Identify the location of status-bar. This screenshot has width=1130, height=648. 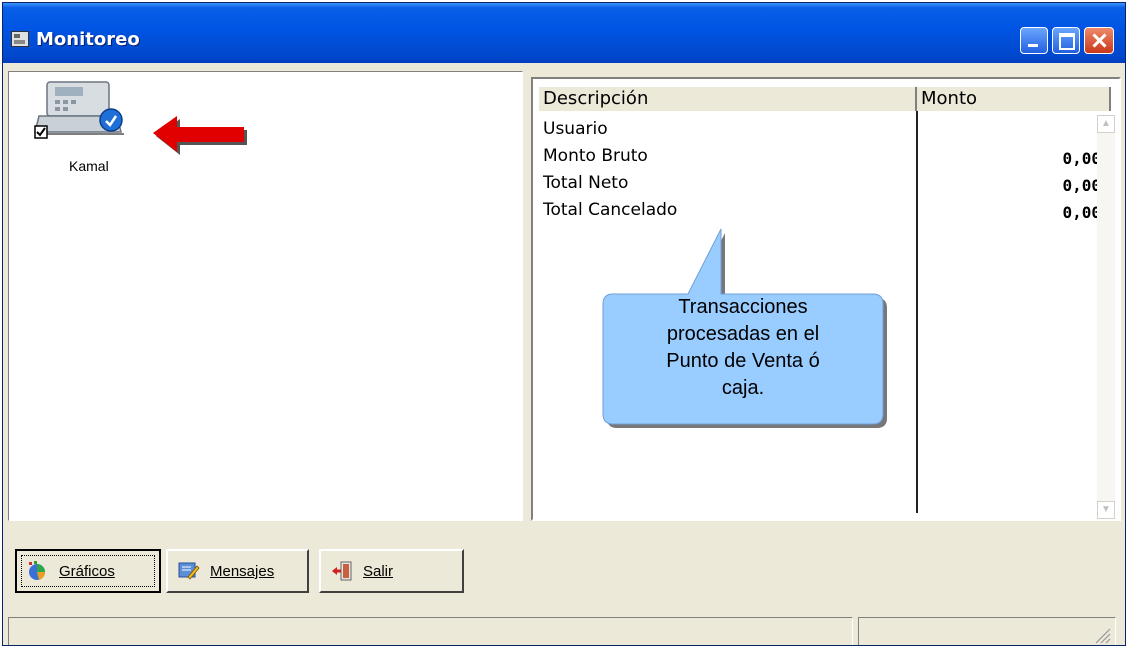
(562, 631).